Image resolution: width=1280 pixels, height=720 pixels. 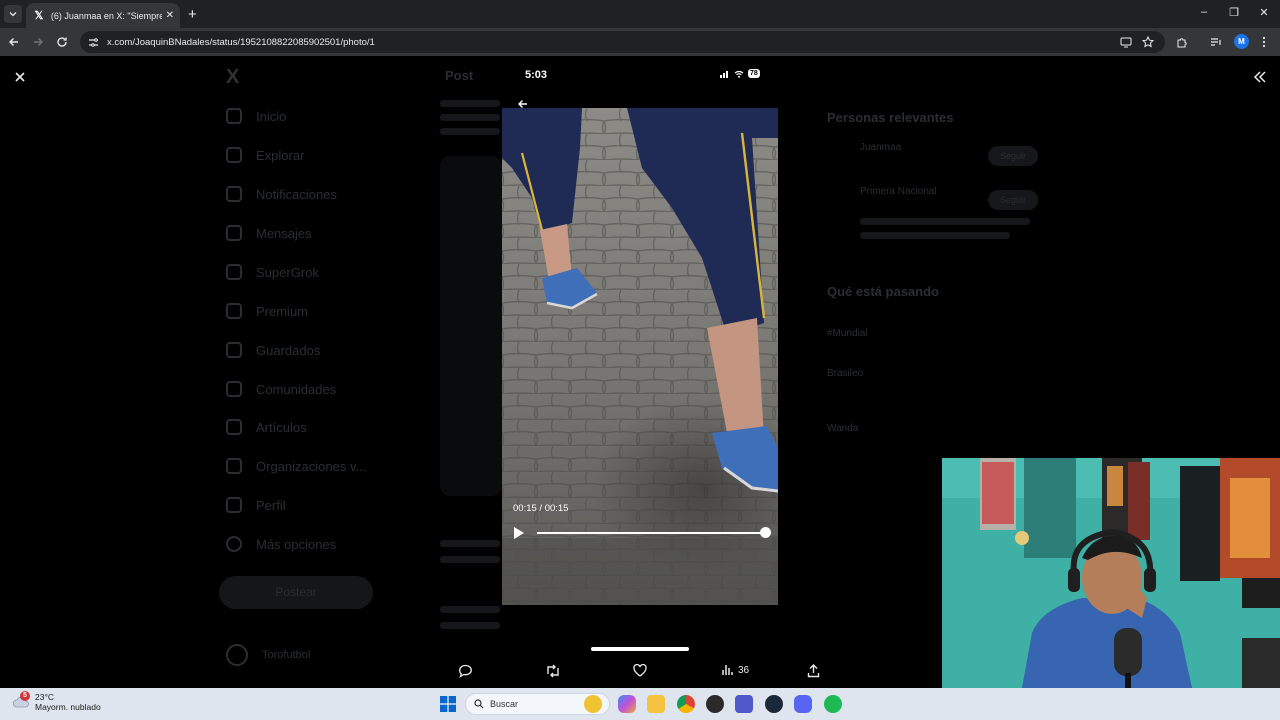 I want to click on progress-scrubber-handle, so click(x=765, y=532).